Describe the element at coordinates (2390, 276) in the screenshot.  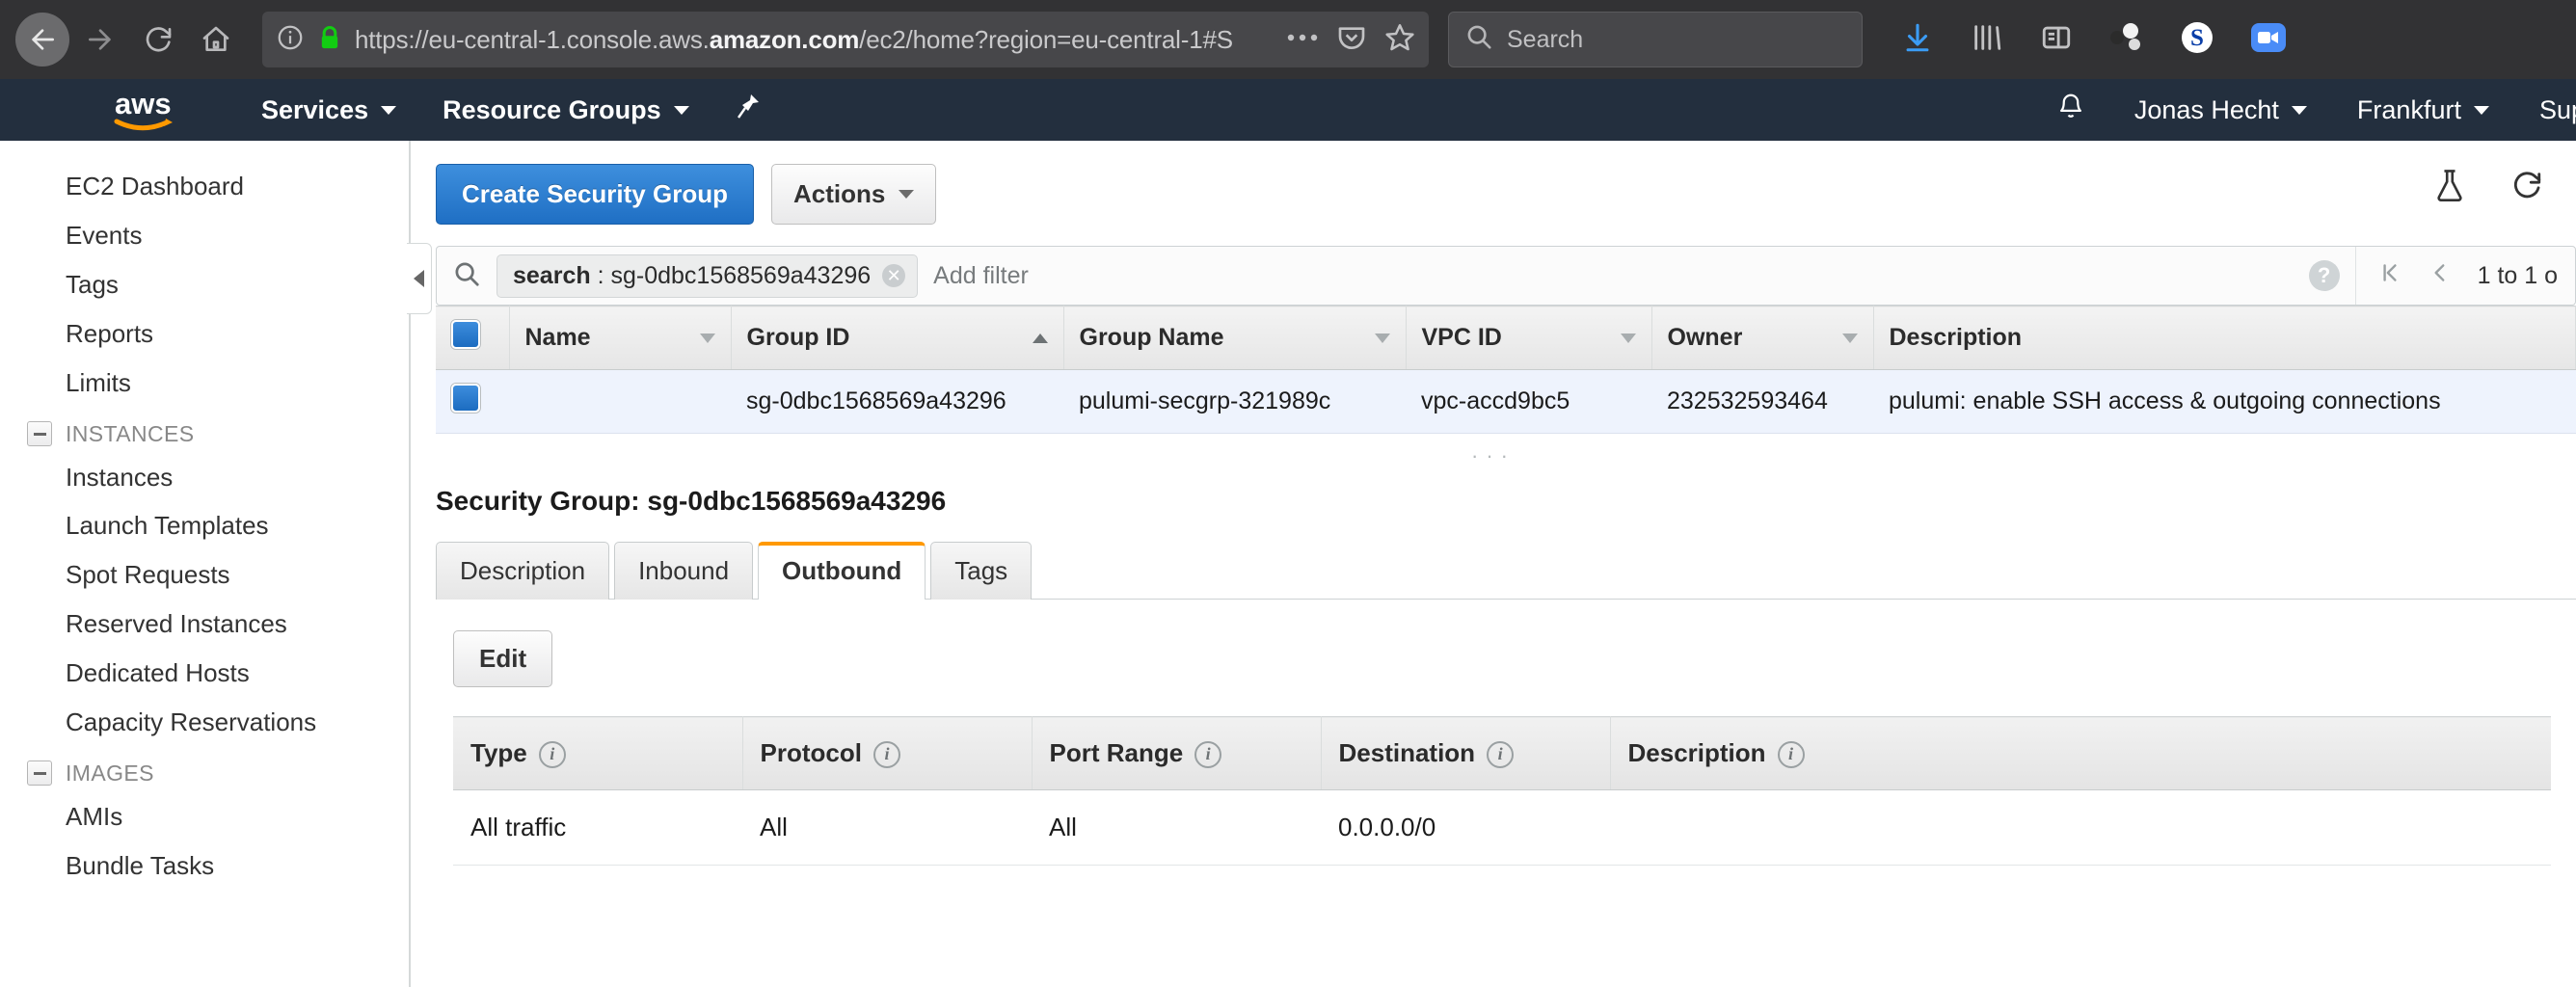
I see `first-page-button` at that location.